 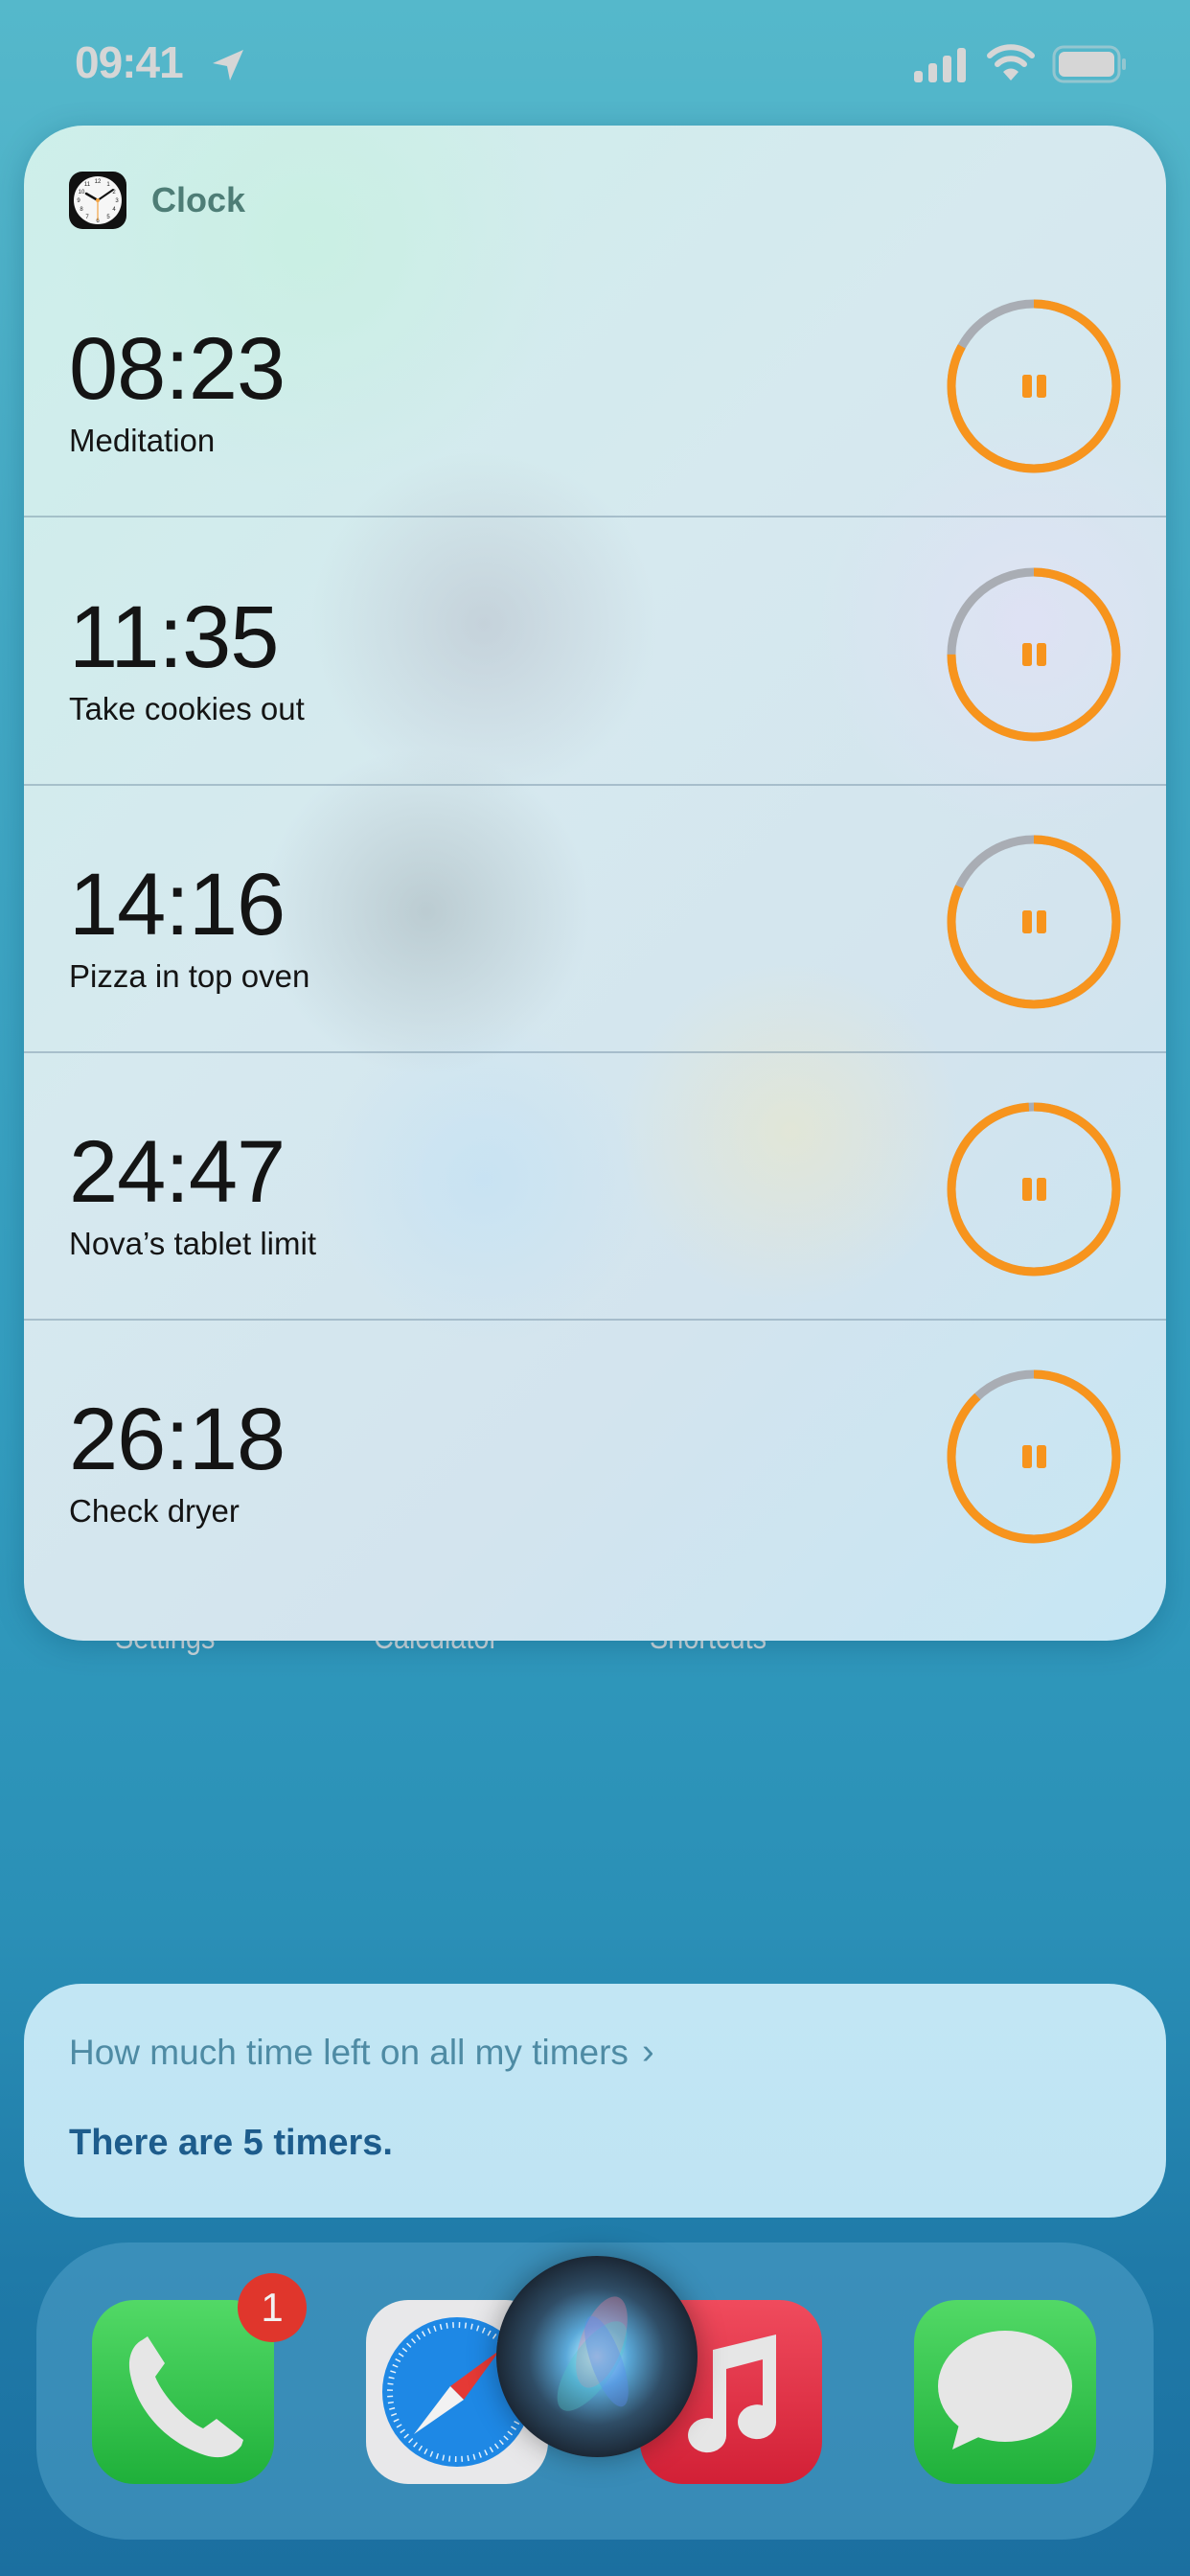 What do you see at coordinates (97, 200) in the screenshot?
I see `clock-app-icon: 12 1 2 345 678 9 10 11` at bounding box center [97, 200].